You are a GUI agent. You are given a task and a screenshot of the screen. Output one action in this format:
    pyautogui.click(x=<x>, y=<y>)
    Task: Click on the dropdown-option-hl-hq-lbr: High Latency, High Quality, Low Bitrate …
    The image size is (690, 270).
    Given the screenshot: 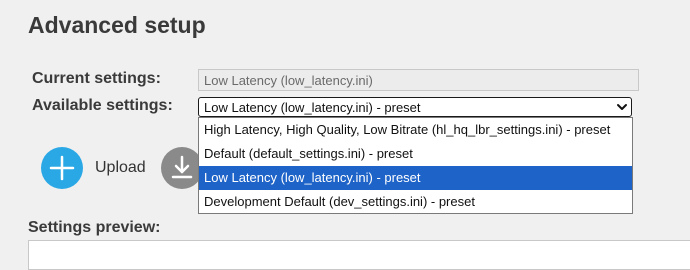 What is the action you would take?
    pyautogui.click(x=415, y=130)
    